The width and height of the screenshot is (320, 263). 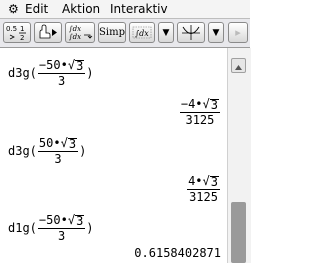 What do you see at coordinates (13, 9) in the screenshot?
I see `gear-icon: ⚙` at bounding box center [13, 9].